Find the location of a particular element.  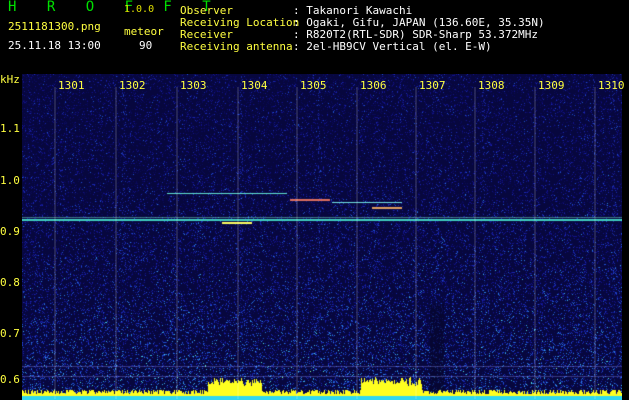

x-tick-label: 1302 is located at coordinates (132, 85).